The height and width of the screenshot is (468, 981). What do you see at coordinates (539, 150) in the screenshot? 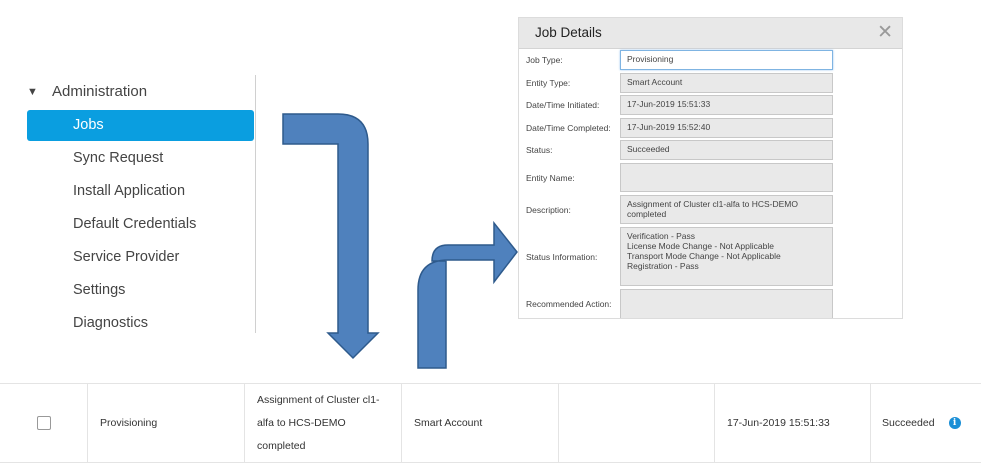
I see `status-label: Status:` at bounding box center [539, 150].